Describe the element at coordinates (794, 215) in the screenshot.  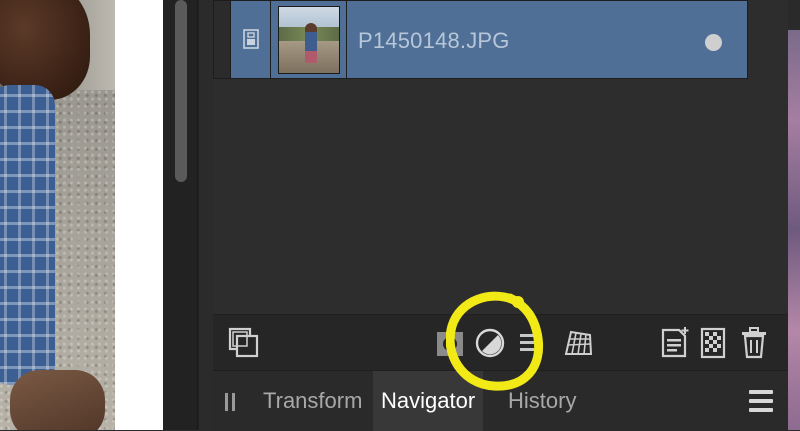
I see `adjacent-photo-edge` at that location.